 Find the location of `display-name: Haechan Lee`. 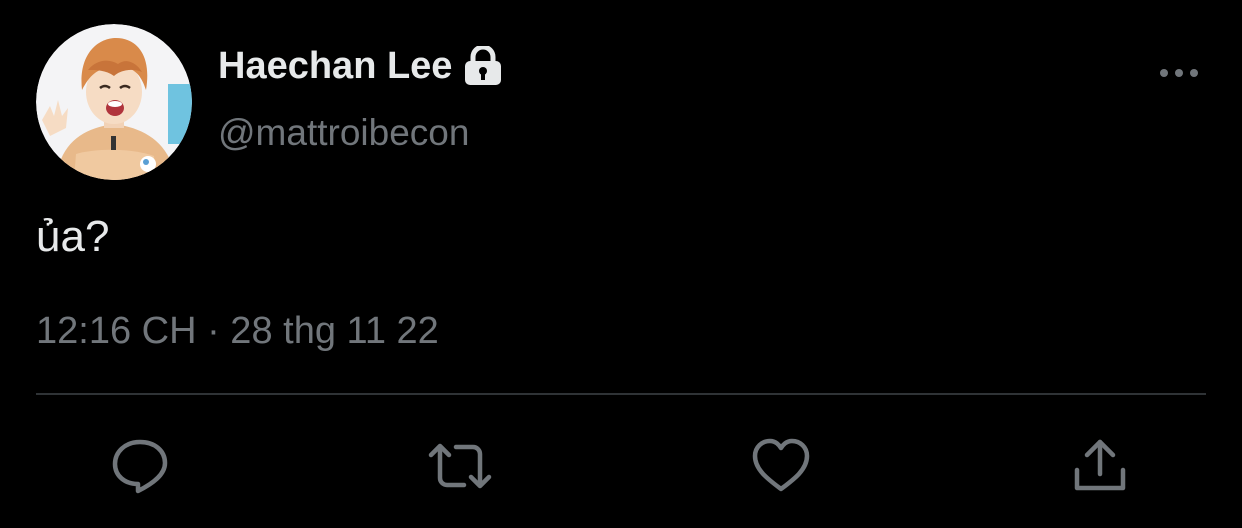

display-name: Haechan Lee is located at coordinates (361, 66).